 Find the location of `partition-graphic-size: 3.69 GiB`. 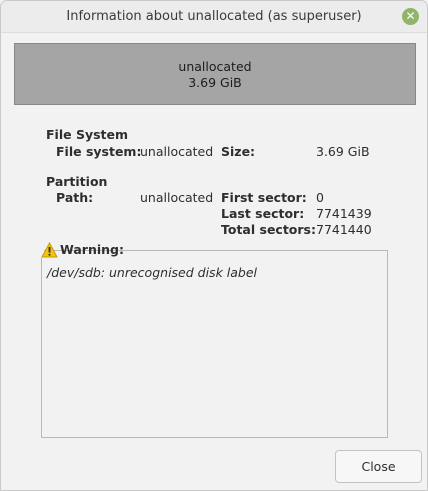

partition-graphic-size: 3.69 GiB is located at coordinates (215, 82).